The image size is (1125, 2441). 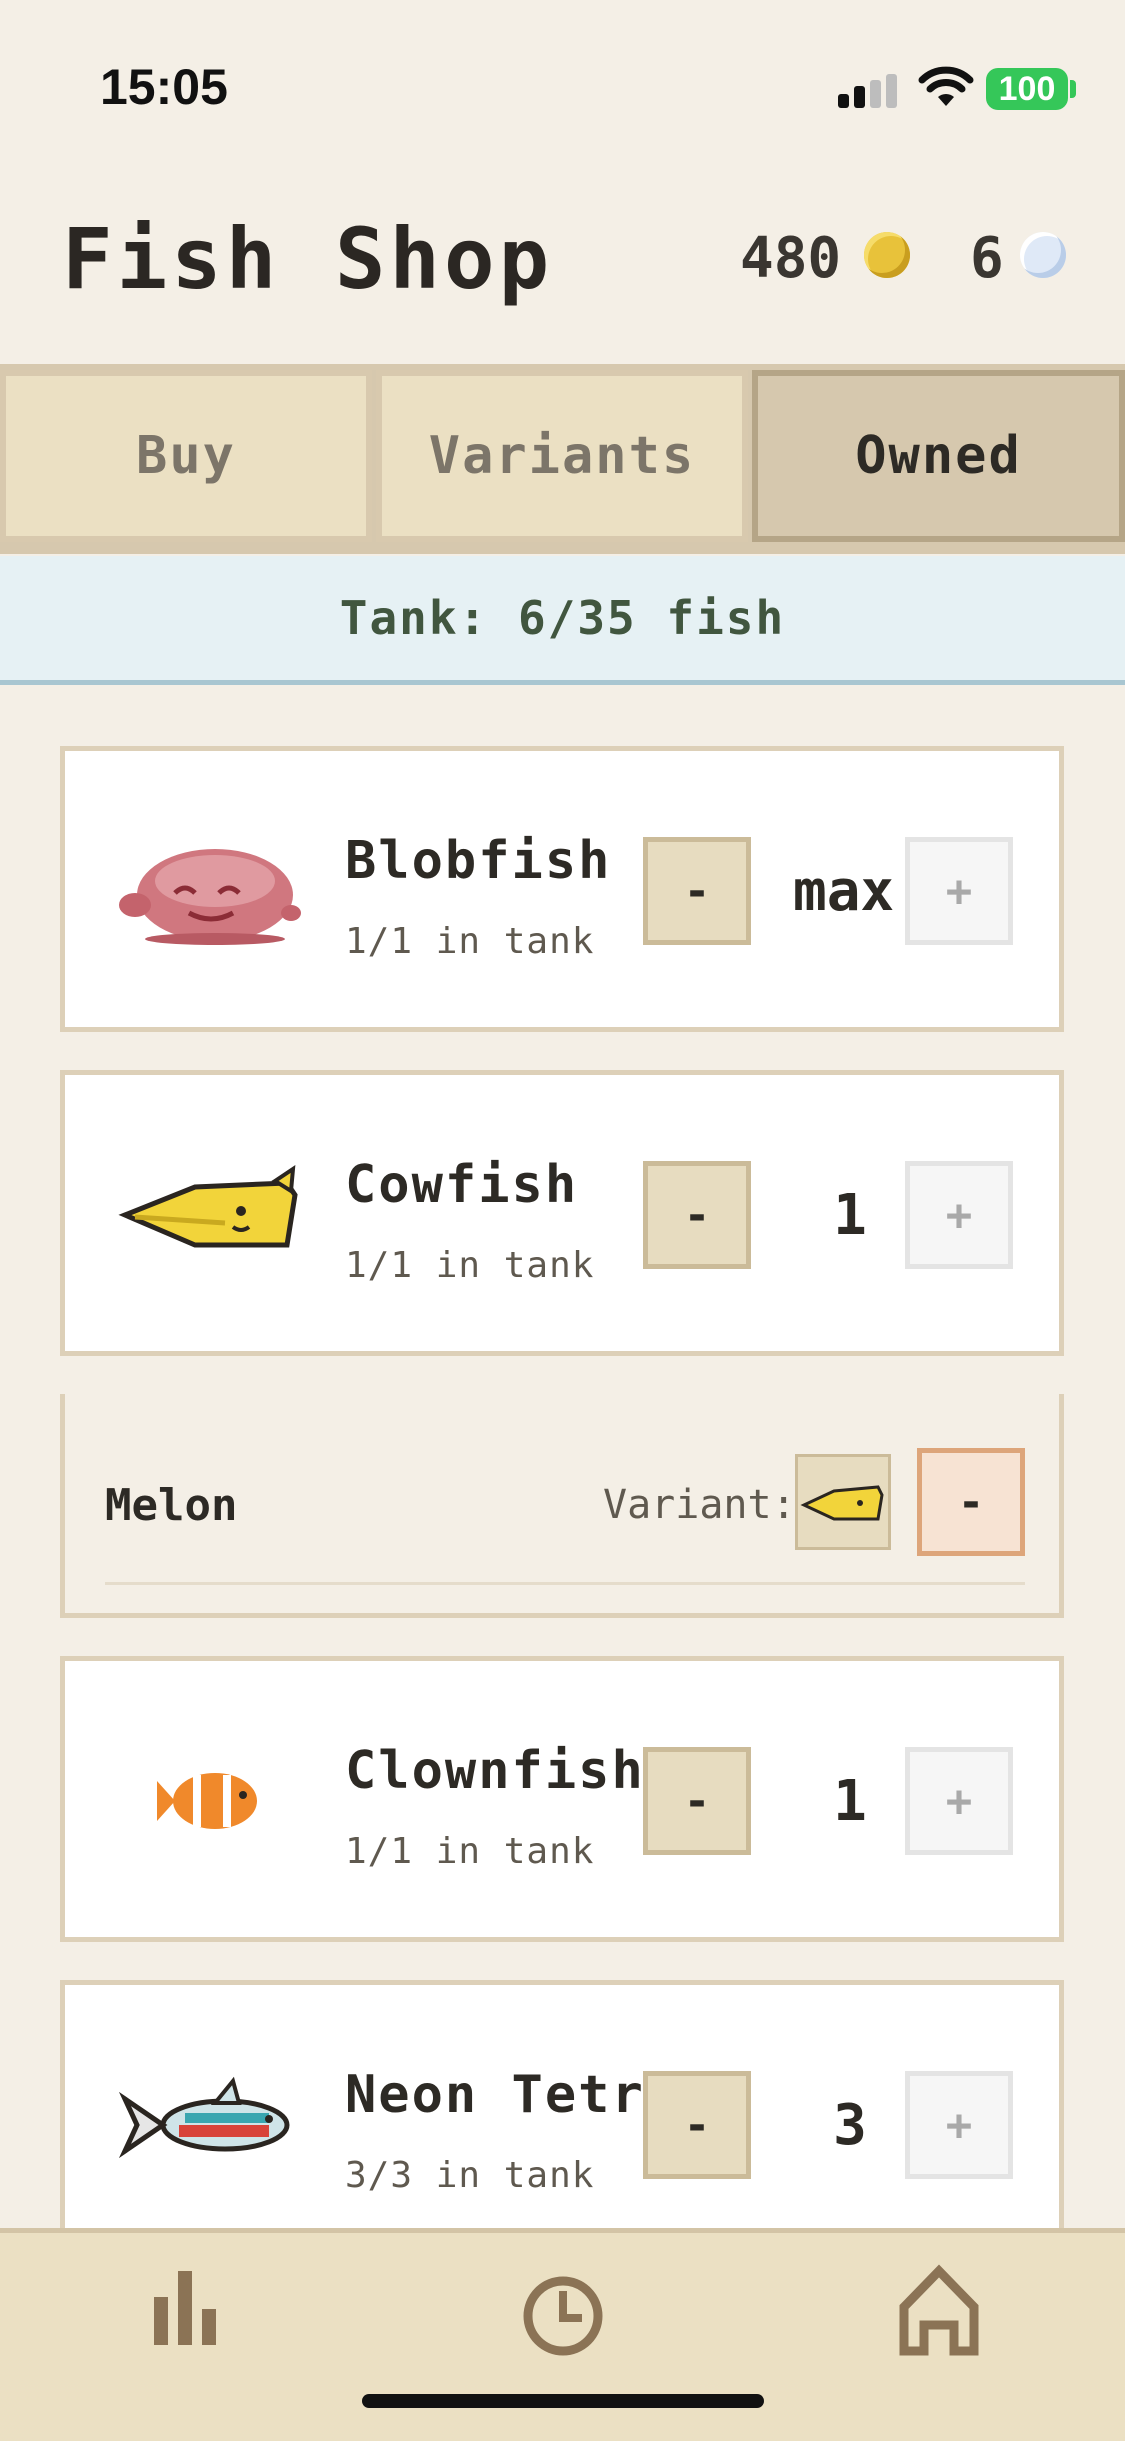 I want to click on shop-tabs: Buy Variants Owned, so click(x=562, y=459).